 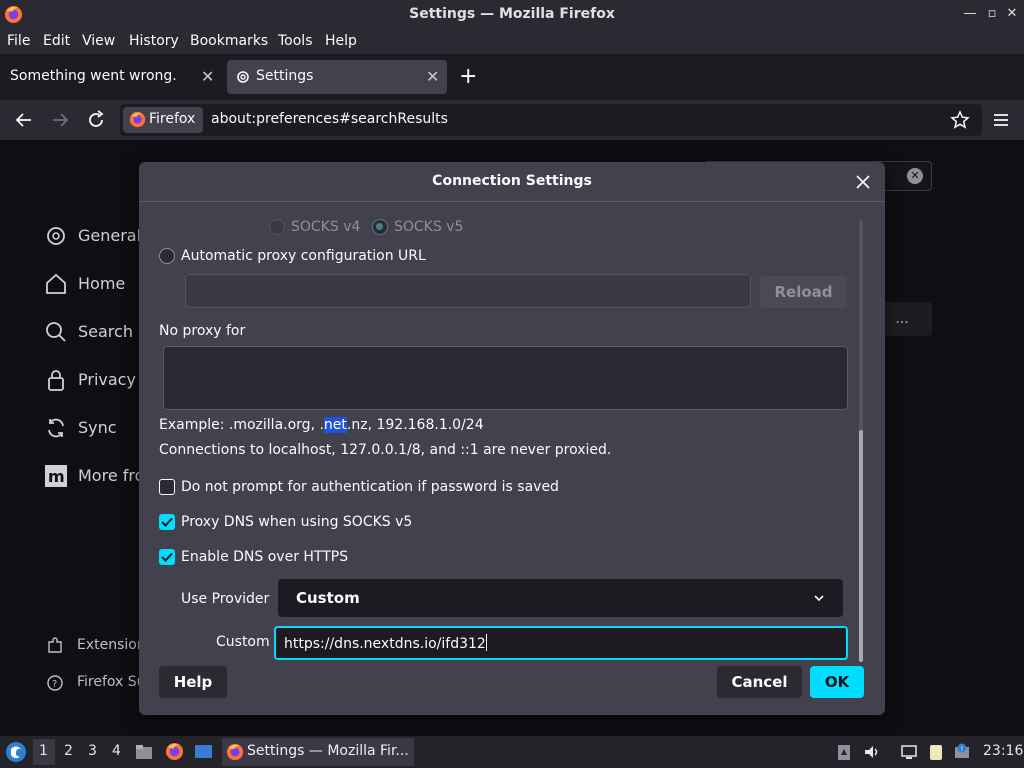 What do you see at coordinates (144, 752) in the screenshot?
I see `file-manager-icon` at bounding box center [144, 752].